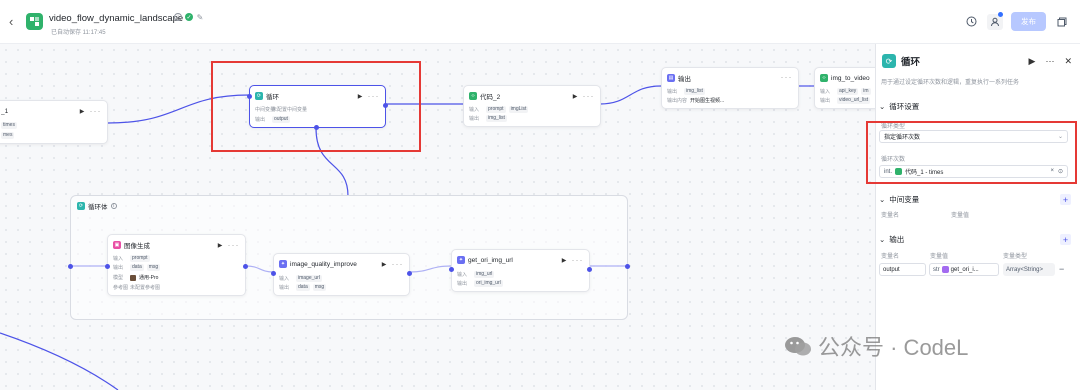 Image resolution: width=1080 pixels, height=390 pixels. I want to click on output-name-input: output, so click(902, 269).